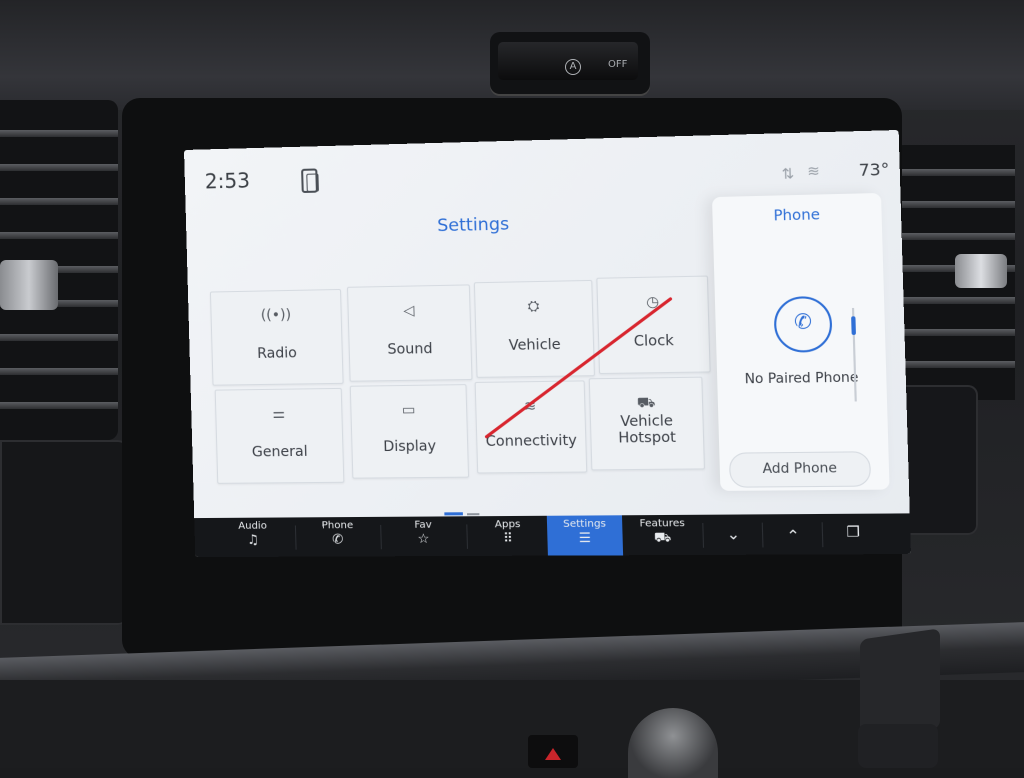 This screenshot has height=778, width=1024. I want to click on nav-settings: Settings ☰, so click(585, 536).